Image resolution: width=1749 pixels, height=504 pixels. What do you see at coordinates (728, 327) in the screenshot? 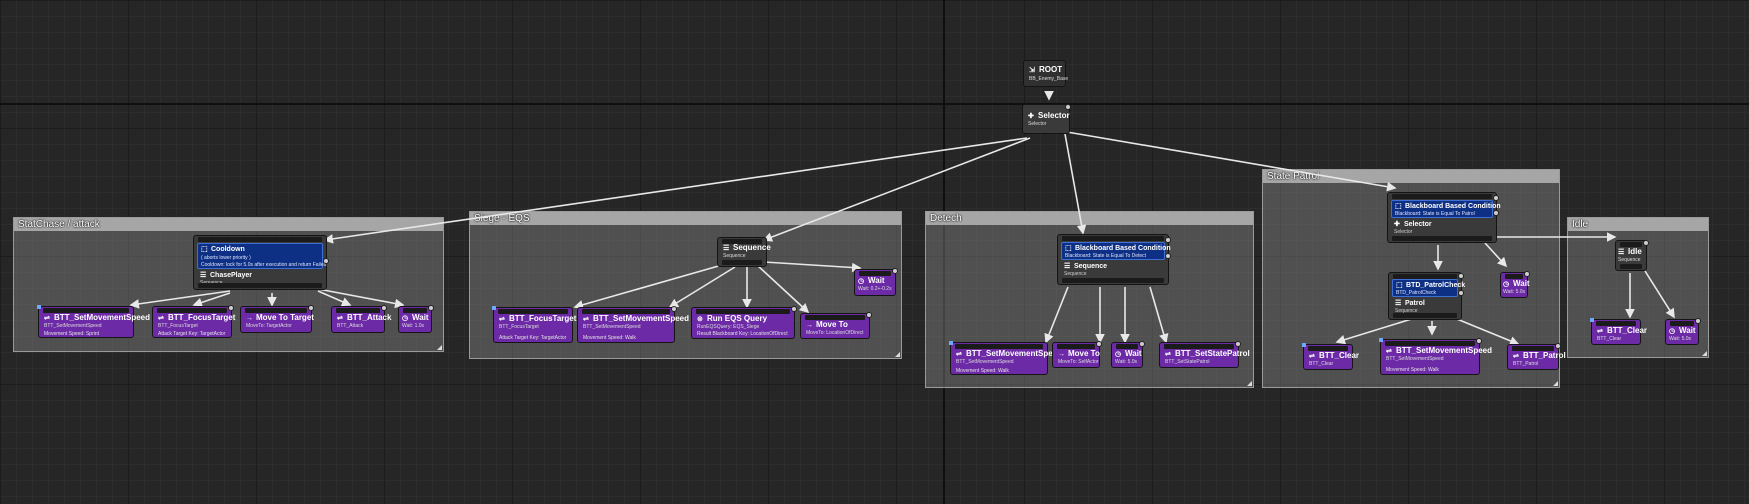
I see `node-subtitle: RunEQSQuery: EQS_Siege` at bounding box center [728, 327].